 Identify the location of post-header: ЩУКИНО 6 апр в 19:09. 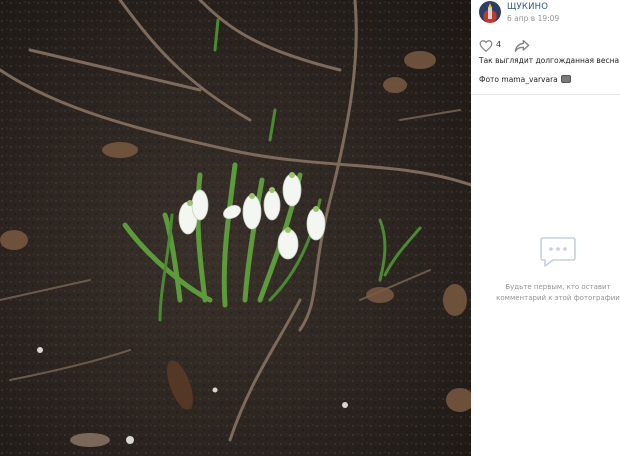
(549, 13).